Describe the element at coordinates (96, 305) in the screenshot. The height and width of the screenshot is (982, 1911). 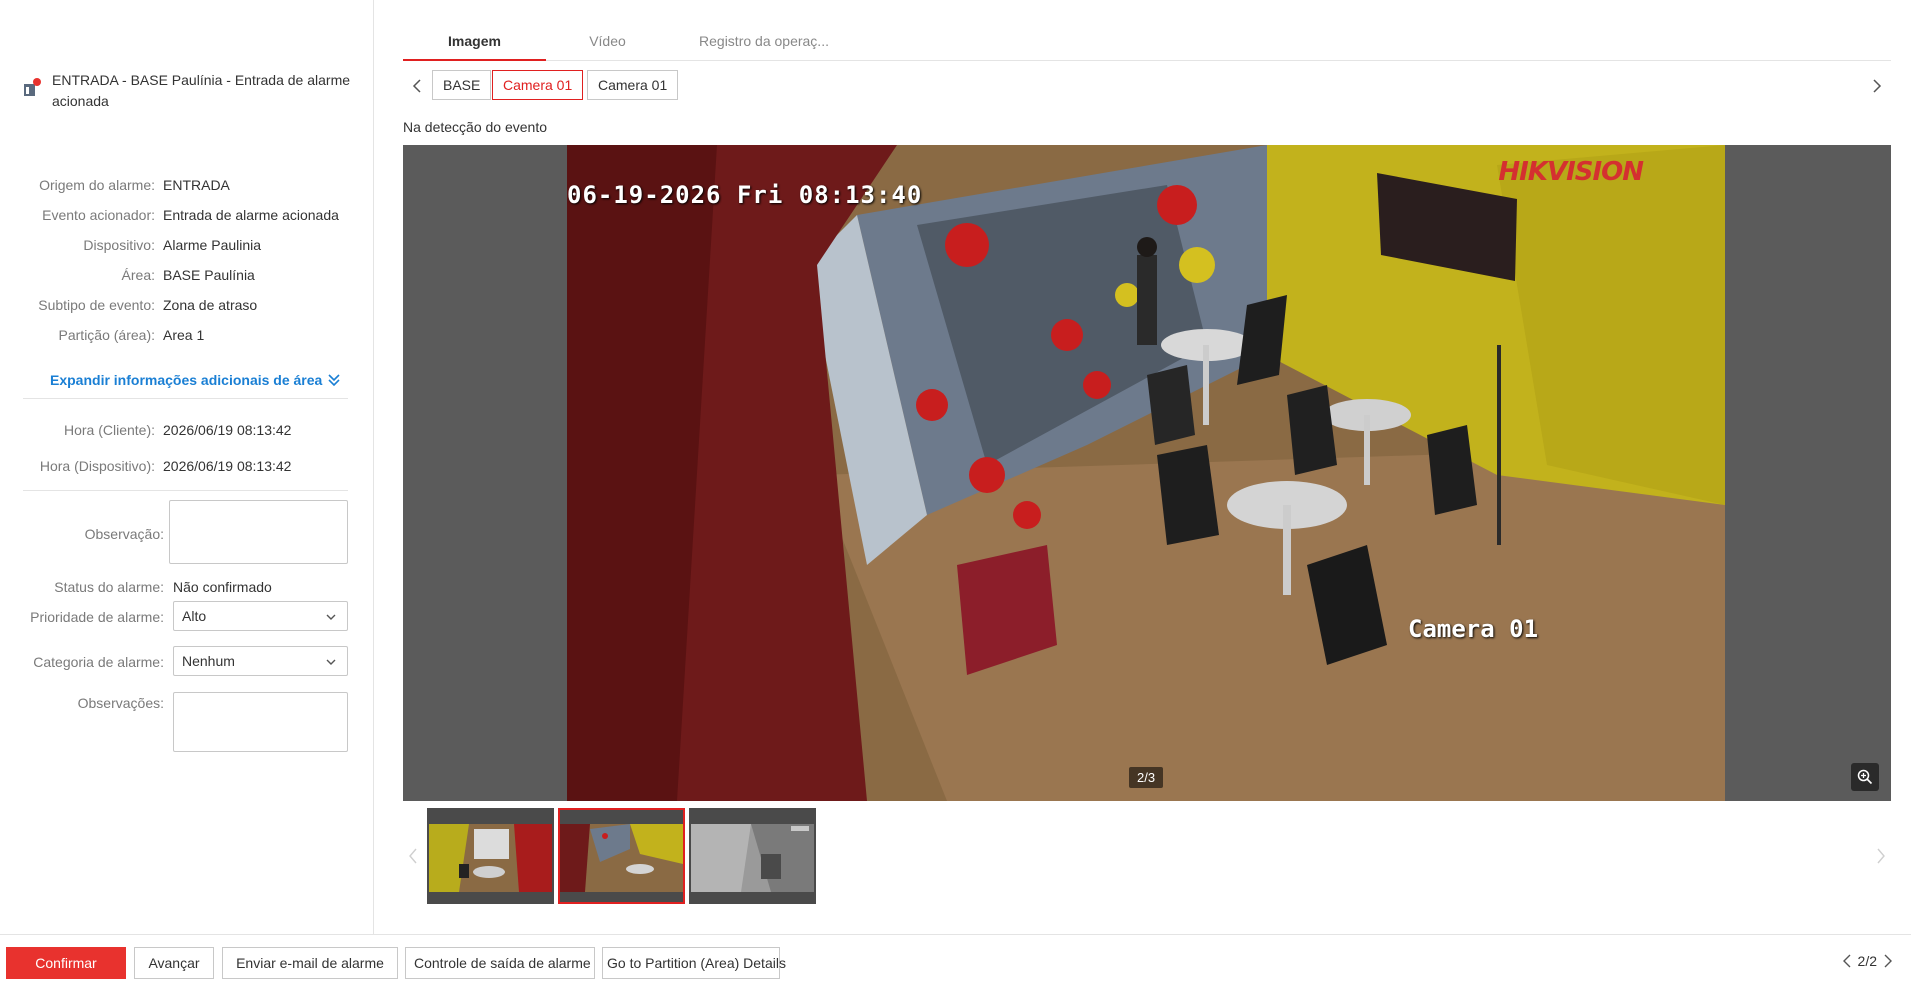
I see `info-label: Subtipo de evento:` at that location.